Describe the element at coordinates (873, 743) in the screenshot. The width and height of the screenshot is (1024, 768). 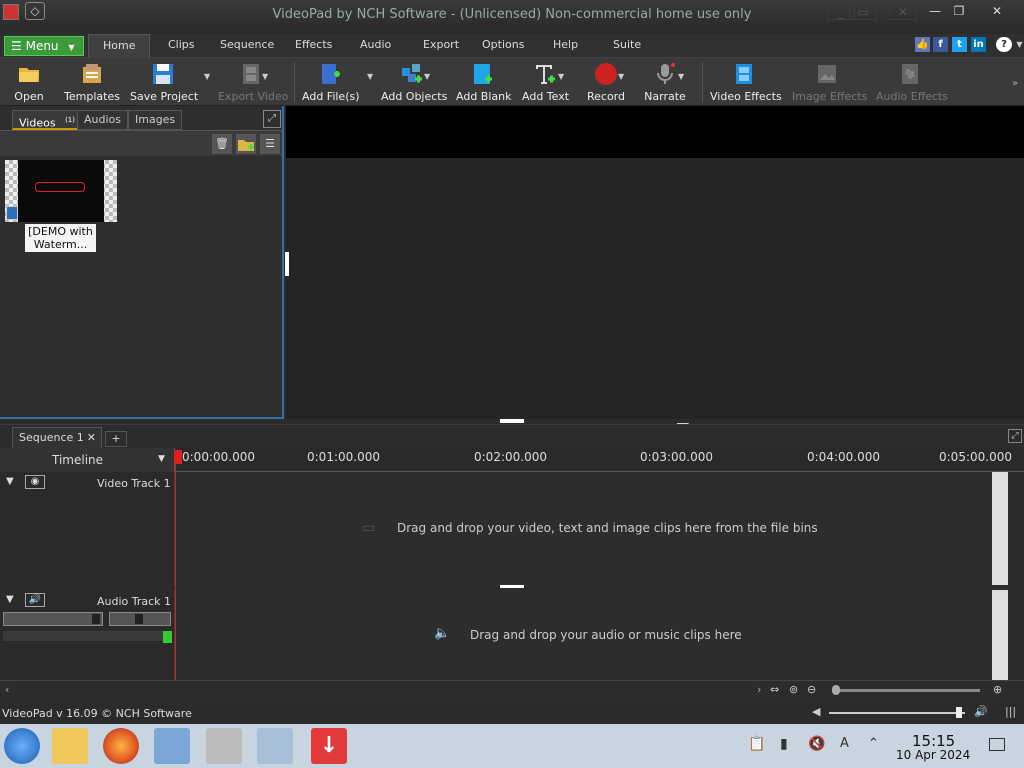
I see `tray-expand-icon: ⌃` at that location.